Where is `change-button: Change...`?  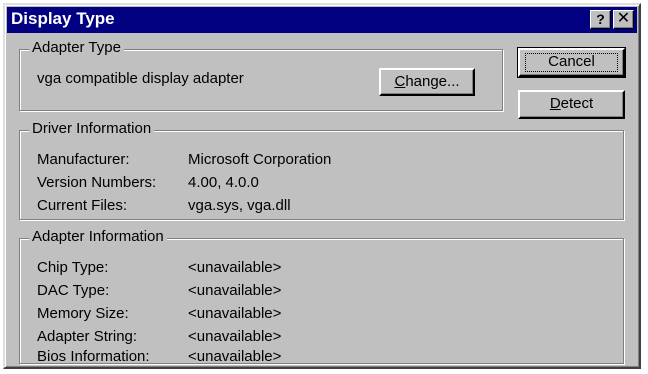
change-button: Change... is located at coordinates (427, 82).